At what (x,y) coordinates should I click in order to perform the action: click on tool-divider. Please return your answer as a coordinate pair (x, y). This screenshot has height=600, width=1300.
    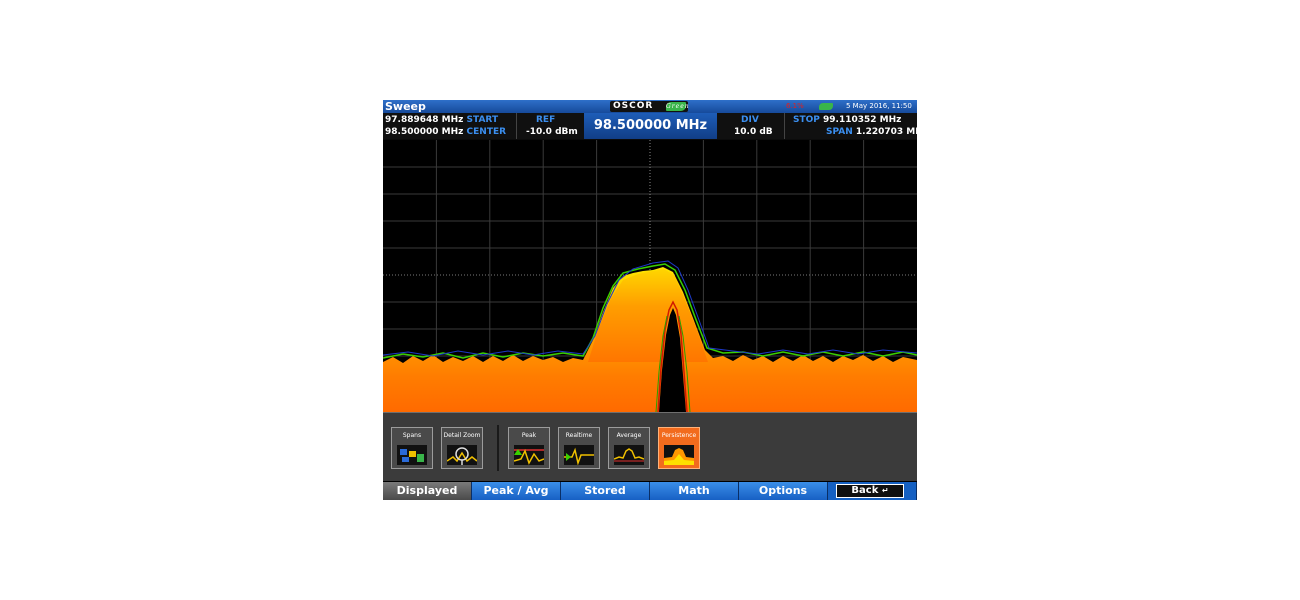
    Looking at the image, I should click on (498, 448).